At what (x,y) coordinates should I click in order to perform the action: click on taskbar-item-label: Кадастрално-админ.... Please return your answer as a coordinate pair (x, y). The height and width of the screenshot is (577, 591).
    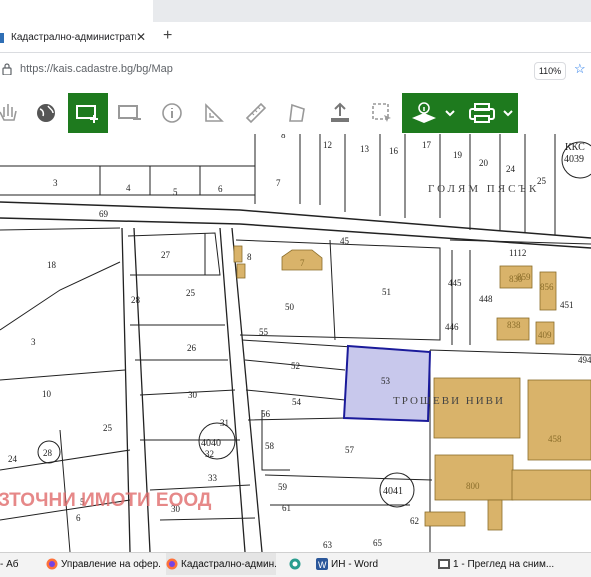
    Looking at the image, I should click on (228, 564).